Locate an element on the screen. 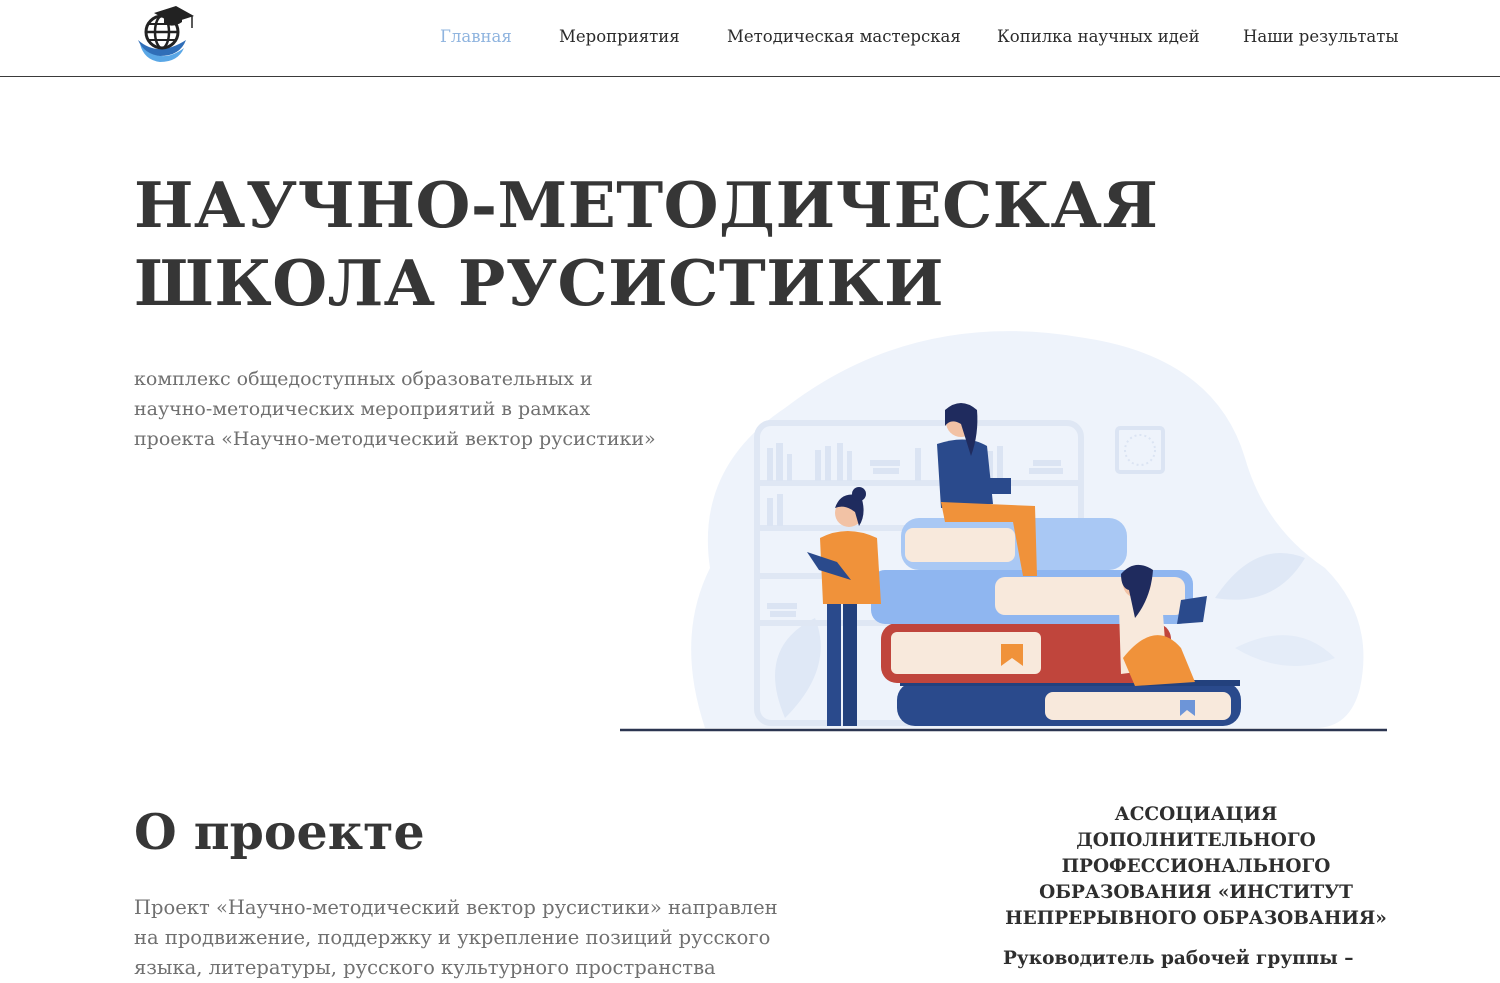 This screenshot has width=1500, height=983. association-title-line: АССОЦИАЦИЯ ДОПОЛНИТЕЛЬНОГО is located at coordinates (1196, 827).